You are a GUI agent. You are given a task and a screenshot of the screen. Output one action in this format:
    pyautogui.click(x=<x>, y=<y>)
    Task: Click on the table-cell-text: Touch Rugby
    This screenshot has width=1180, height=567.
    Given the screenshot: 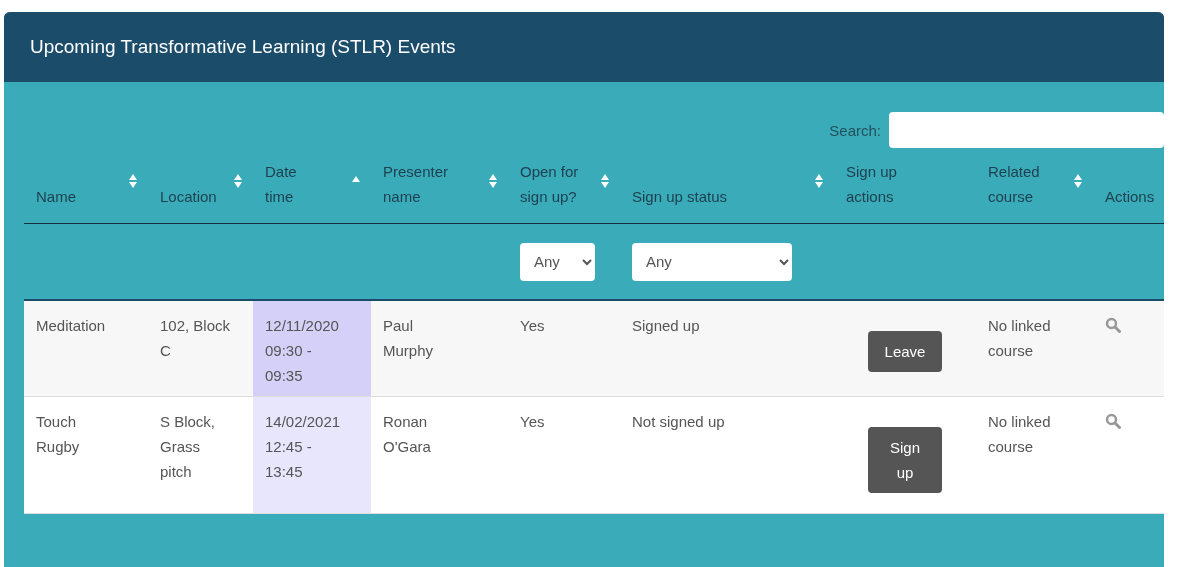 What is the action you would take?
    pyautogui.click(x=58, y=434)
    